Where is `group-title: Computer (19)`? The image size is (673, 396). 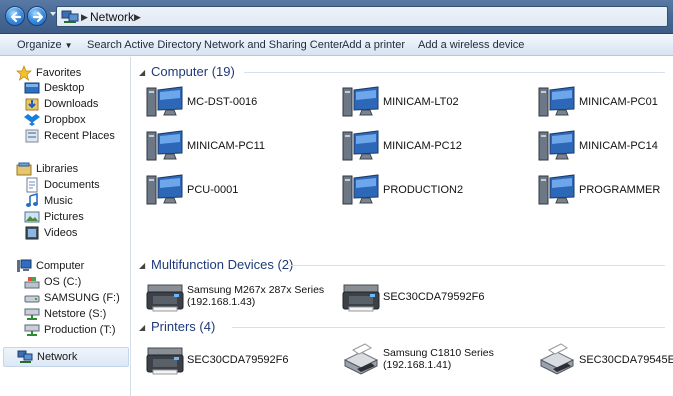 group-title: Computer (19) is located at coordinates (193, 71).